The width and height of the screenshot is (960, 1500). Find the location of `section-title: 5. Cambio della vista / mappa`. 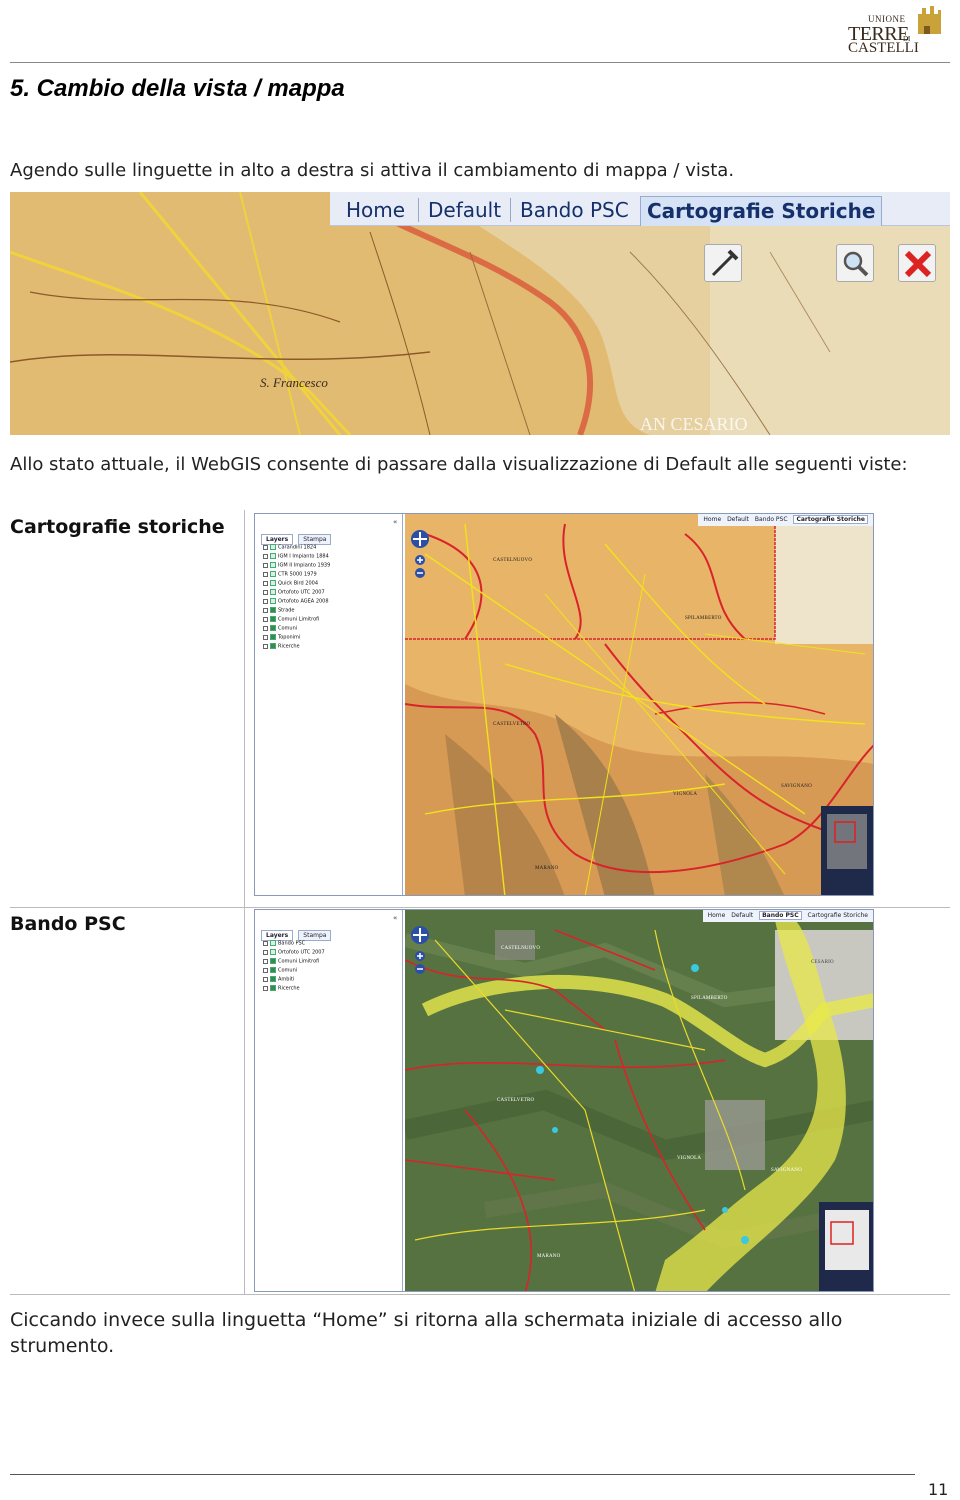

section-title: 5. Cambio della vista / mappa is located at coordinates (177, 88).